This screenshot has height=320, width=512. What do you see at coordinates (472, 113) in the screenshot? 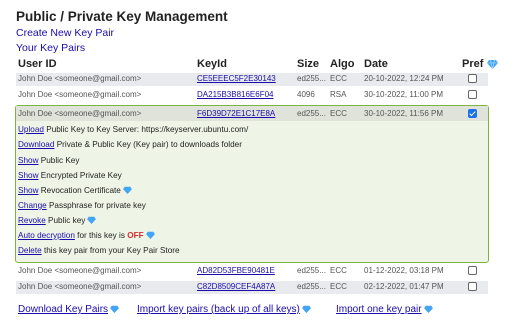
I see `pref-checkbox-checked` at bounding box center [472, 113].